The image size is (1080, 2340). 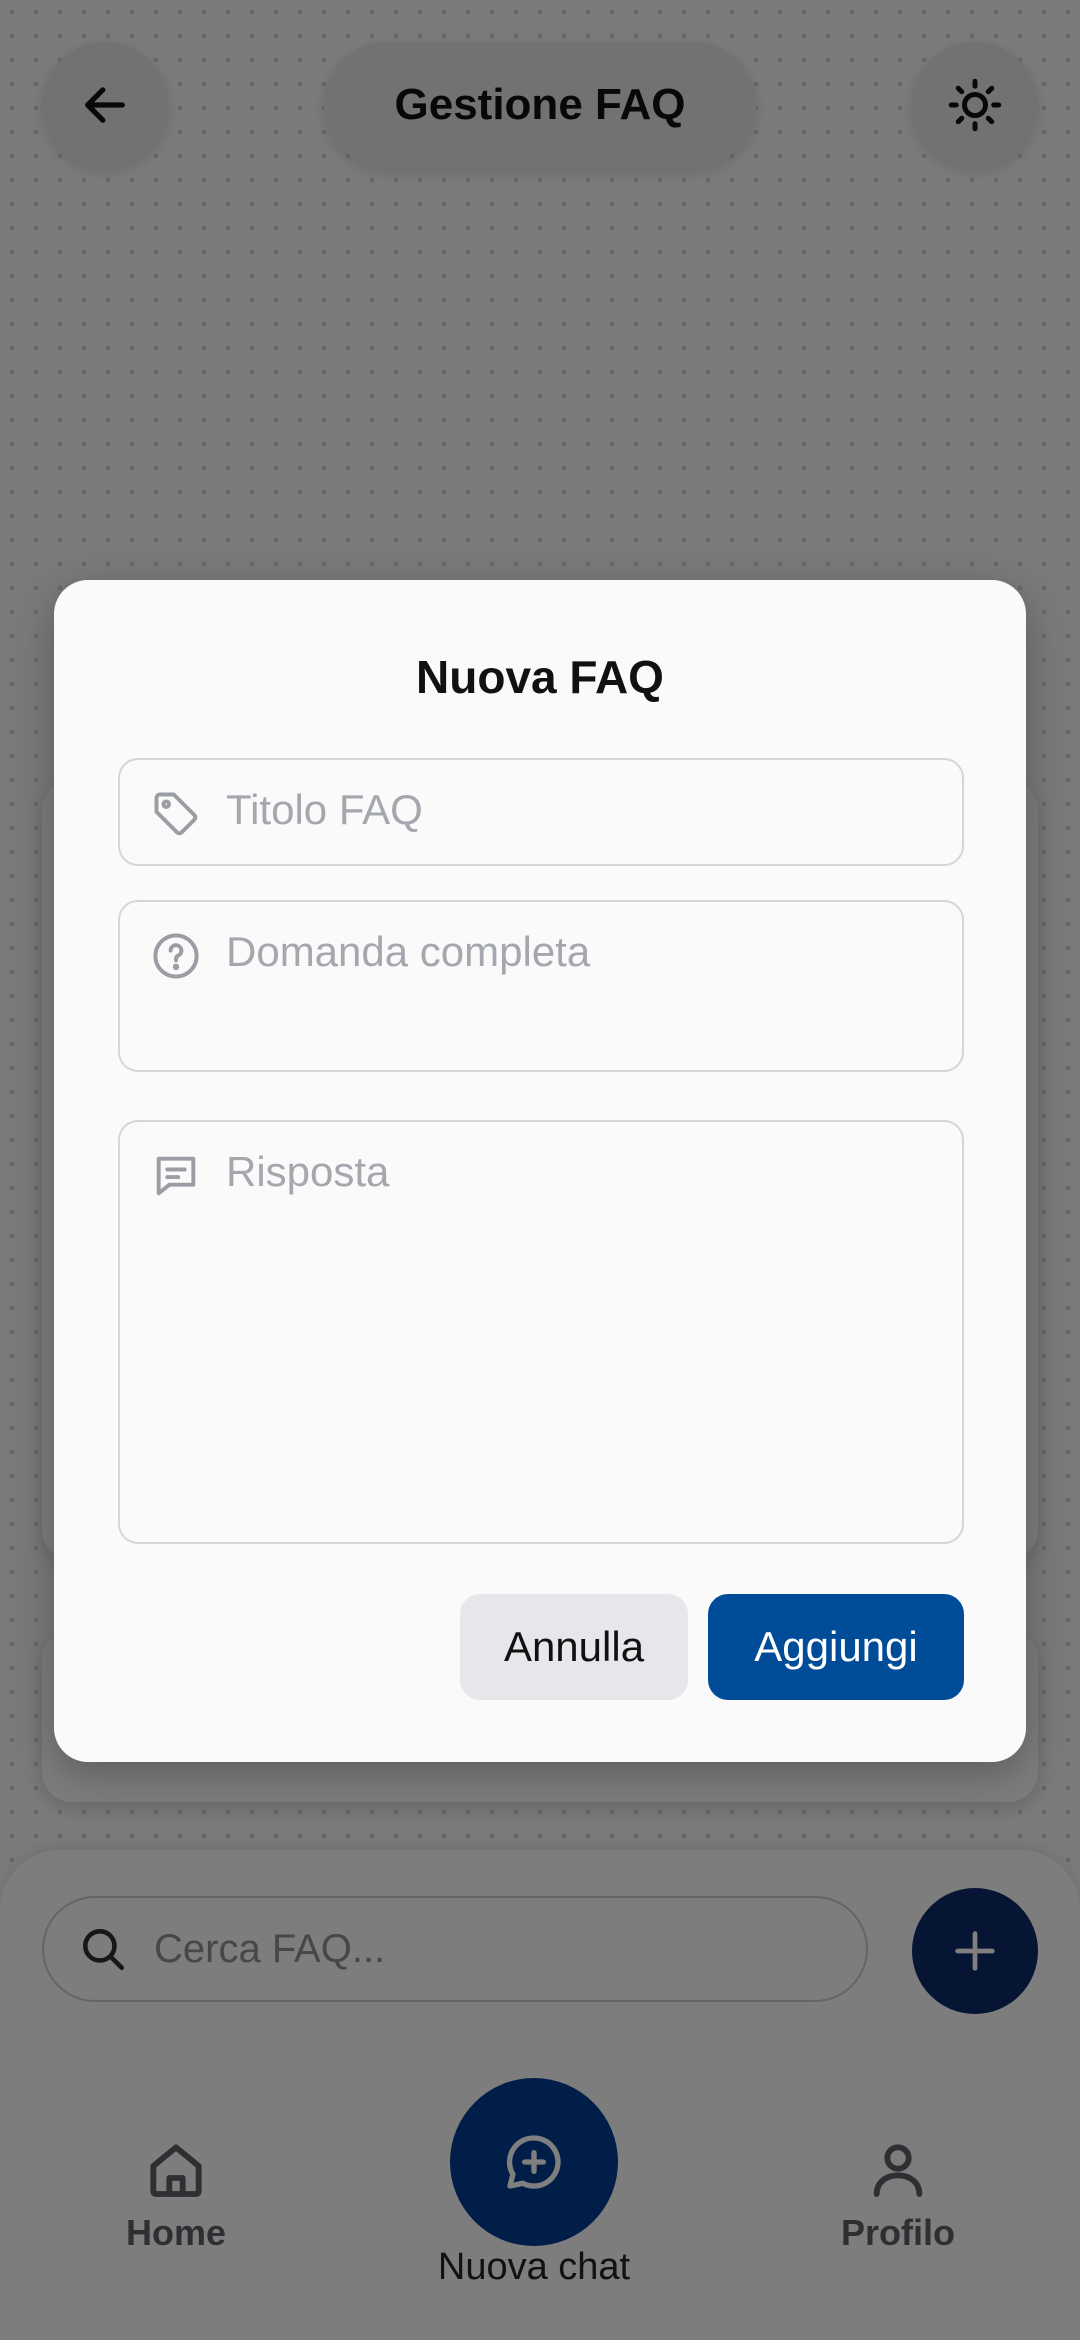 I want to click on dialog-title: Nuova FAQ, so click(x=540, y=677).